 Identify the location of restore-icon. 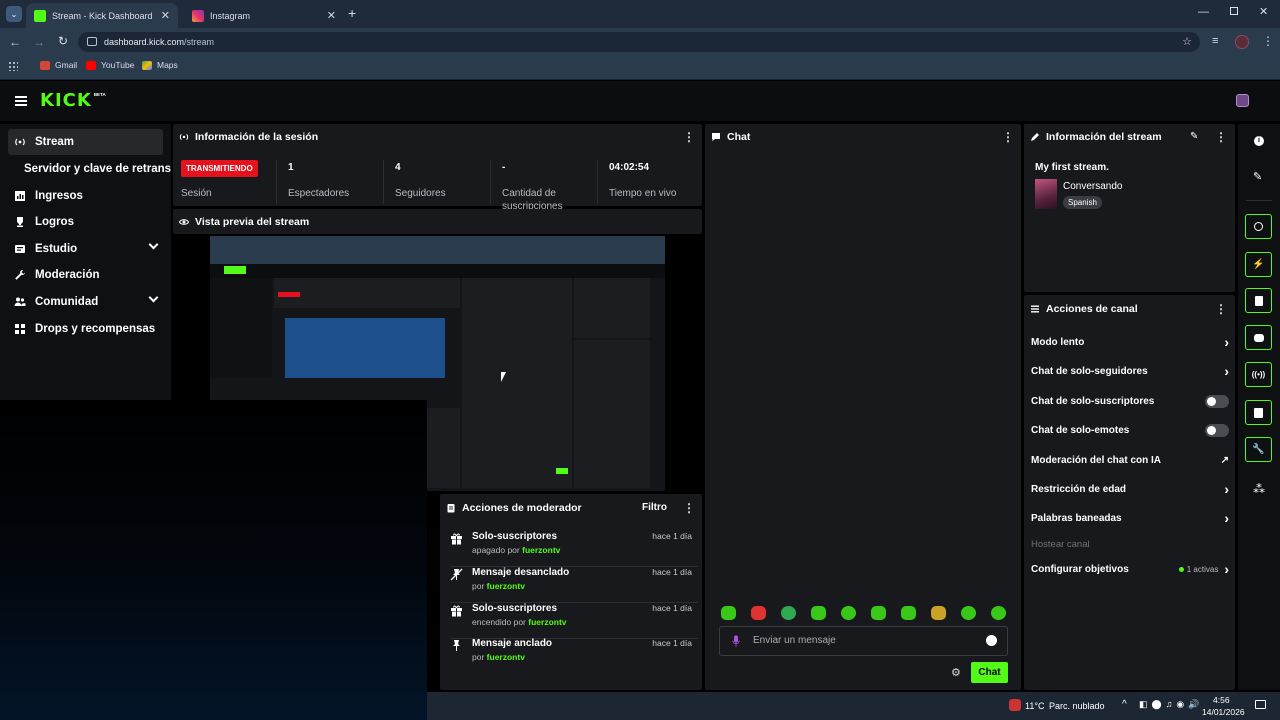
(1234, 11).